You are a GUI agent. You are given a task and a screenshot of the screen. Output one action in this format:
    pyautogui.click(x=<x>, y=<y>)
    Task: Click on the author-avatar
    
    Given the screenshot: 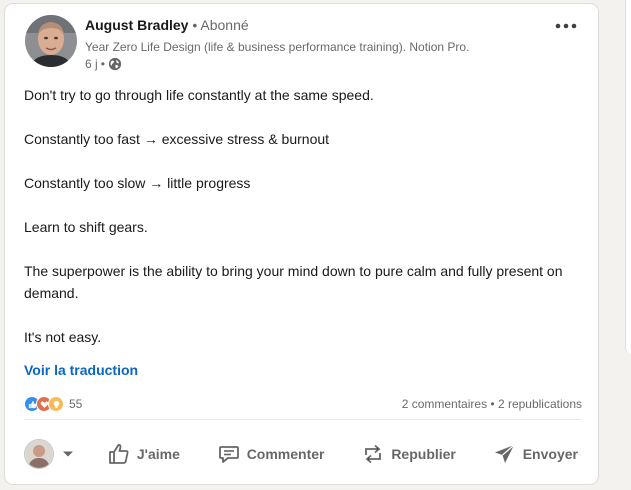 What is the action you would take?
    pyautogui.click(x=51, y=41)
    